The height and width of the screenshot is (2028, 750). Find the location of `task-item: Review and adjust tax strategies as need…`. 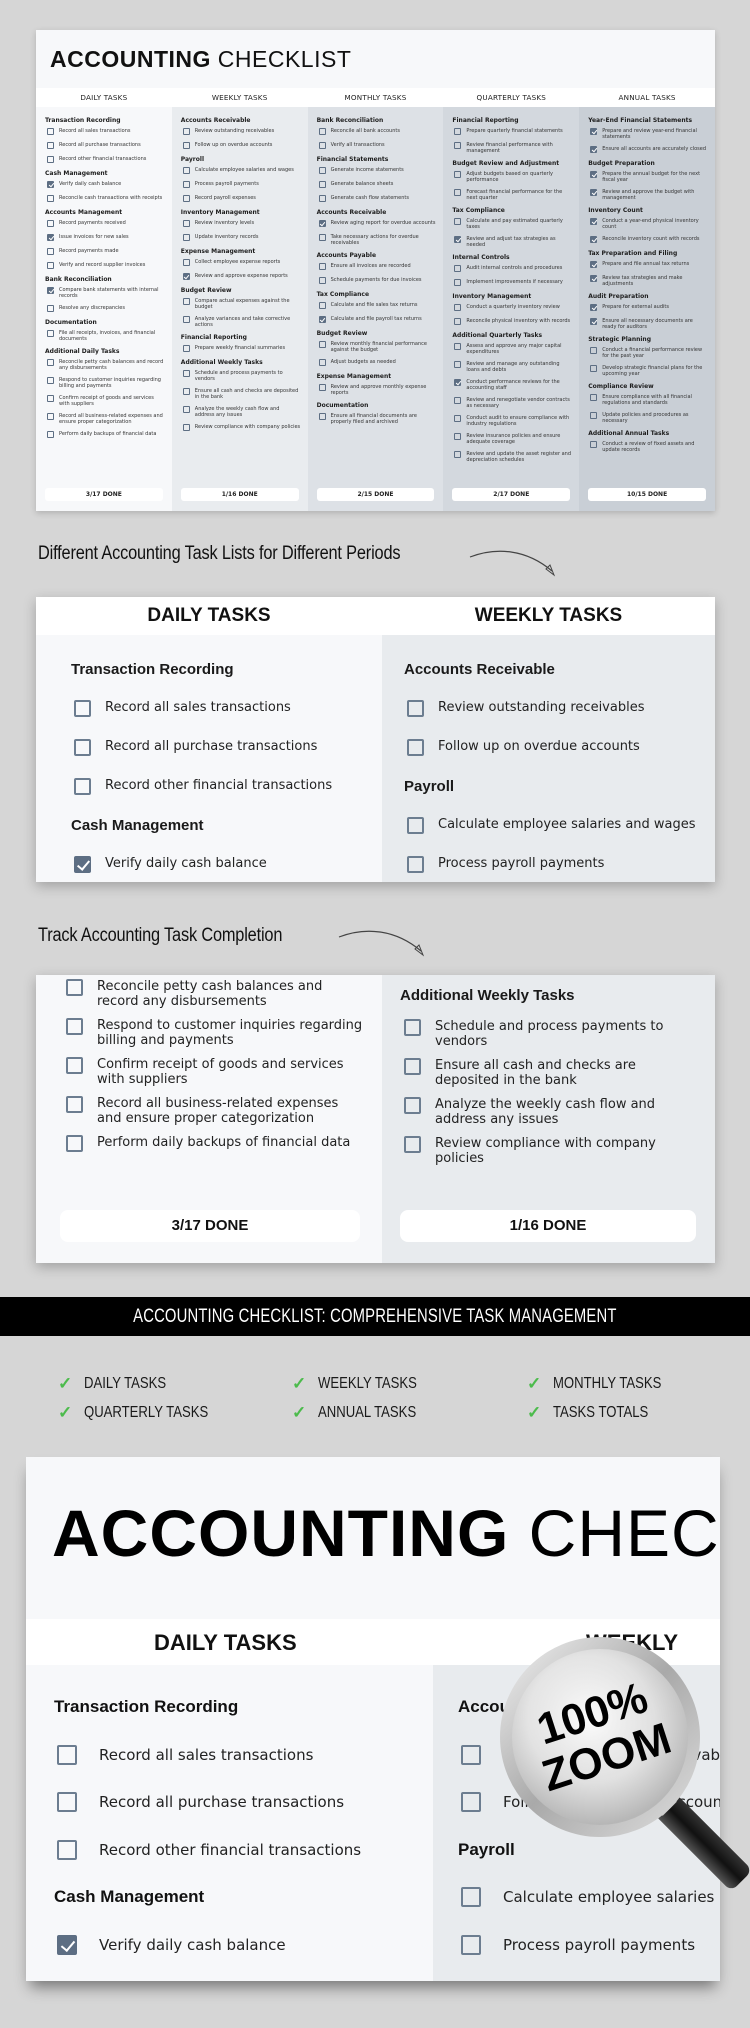

task-item: Review and adjust tax strategies as need… is located at coordinates (513, 241).